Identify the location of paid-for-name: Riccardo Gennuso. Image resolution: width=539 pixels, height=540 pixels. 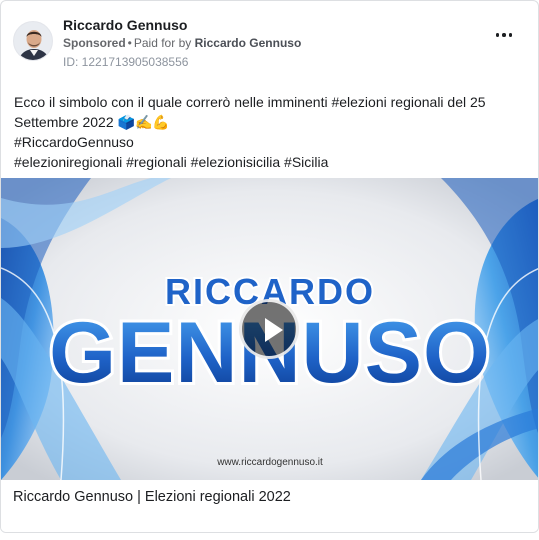
(248, 43).